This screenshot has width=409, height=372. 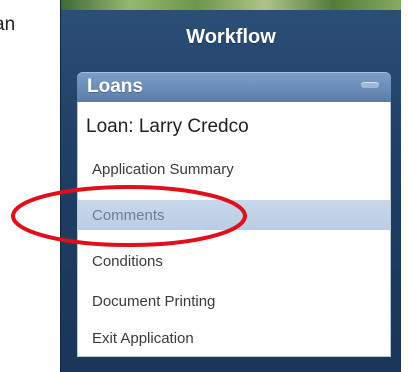 What do you see at coordinates (237, 301) in the screenshot?
I see `menu-item-document-printing: Document Printing` at bounding box center [237, 301].